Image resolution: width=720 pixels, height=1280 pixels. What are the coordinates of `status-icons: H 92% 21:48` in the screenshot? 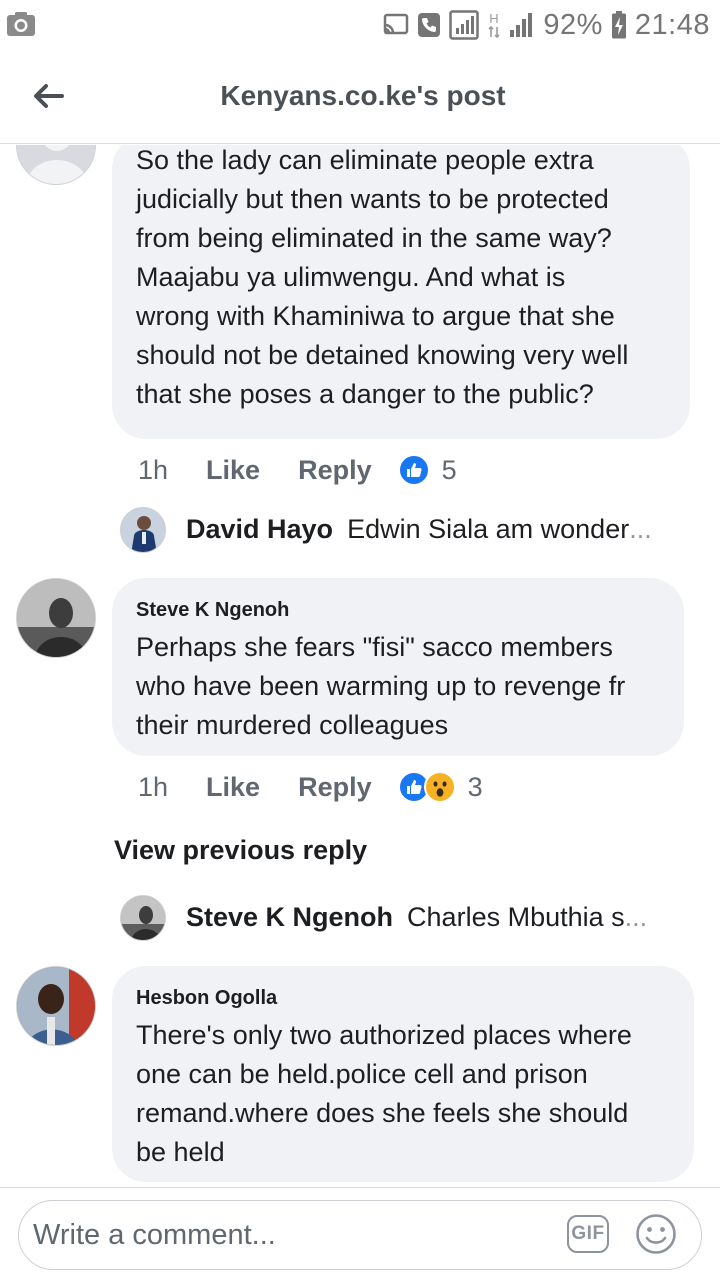 It's located at (546, 25).